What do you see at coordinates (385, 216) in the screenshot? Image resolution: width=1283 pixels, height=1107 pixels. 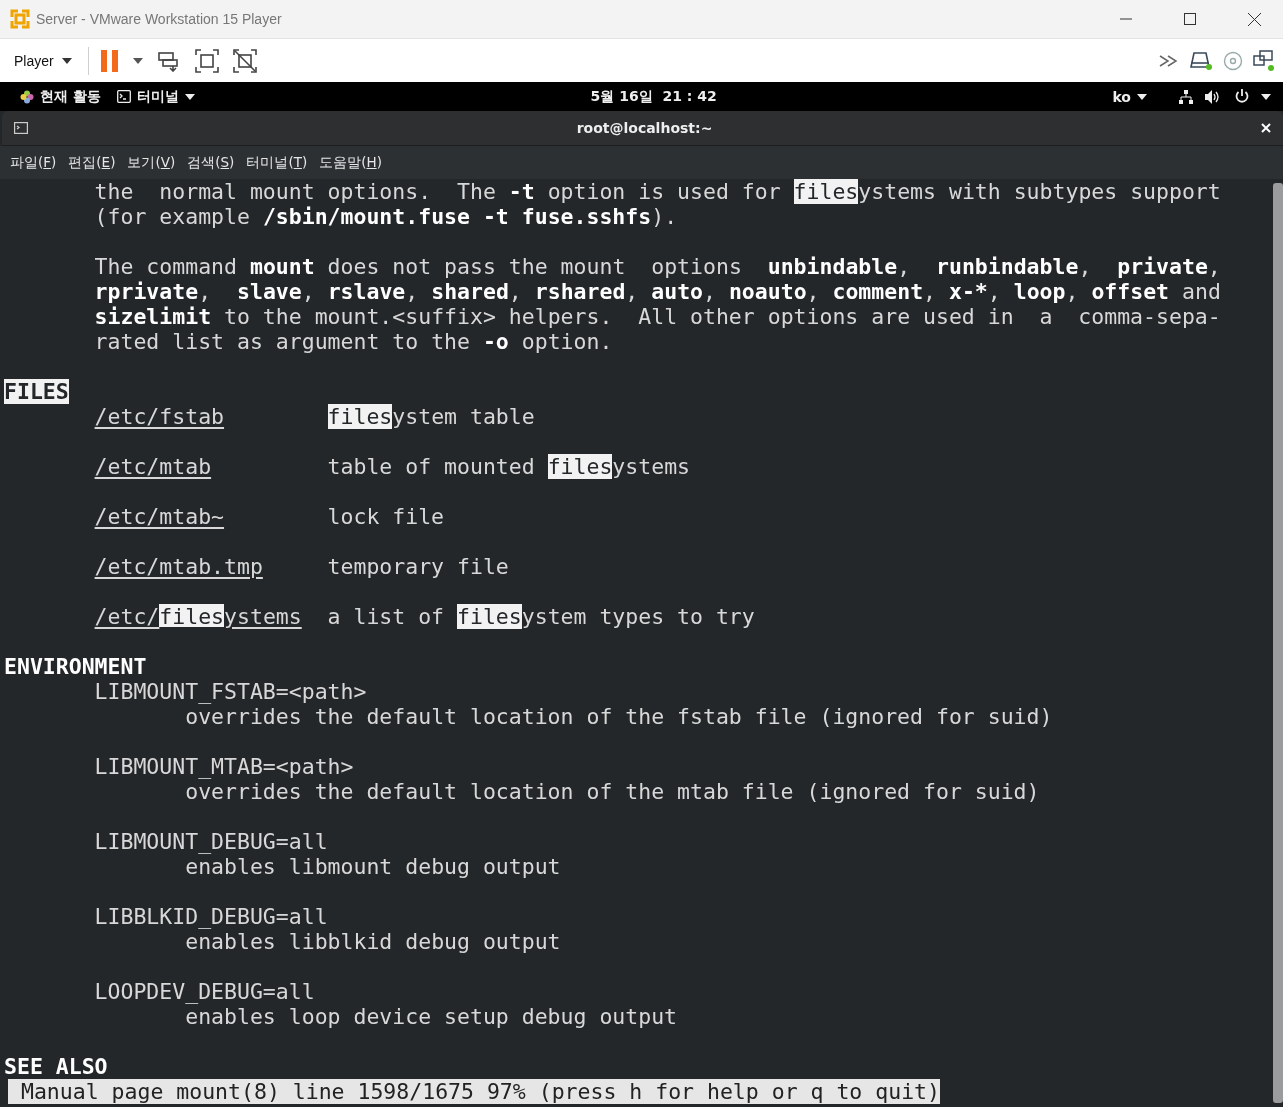 I see `text-line: (for example /sbin/mount.fuse -t fuse.sshfs).` at bounding box center [385, 216].